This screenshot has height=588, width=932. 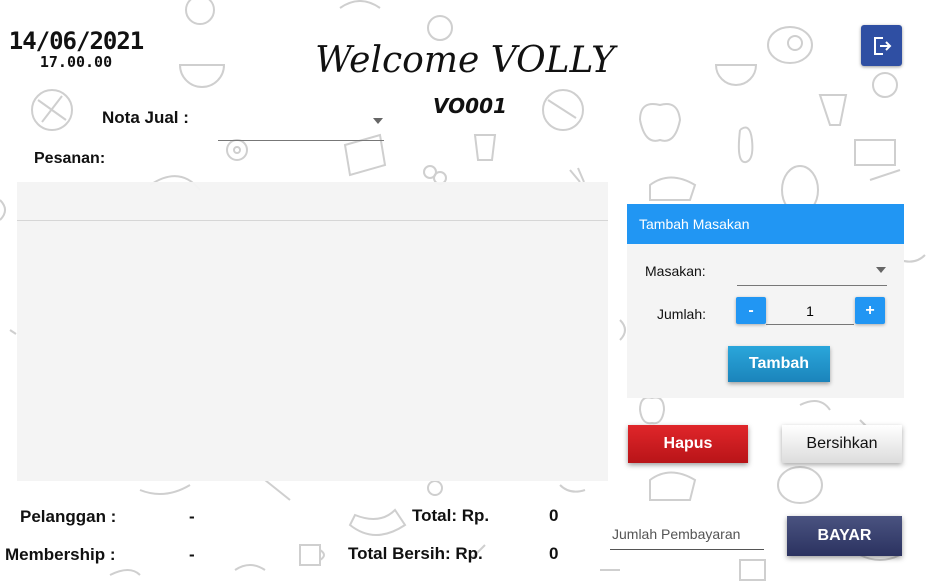 I want to click on customer-value: -, so click(x=192, y=516).